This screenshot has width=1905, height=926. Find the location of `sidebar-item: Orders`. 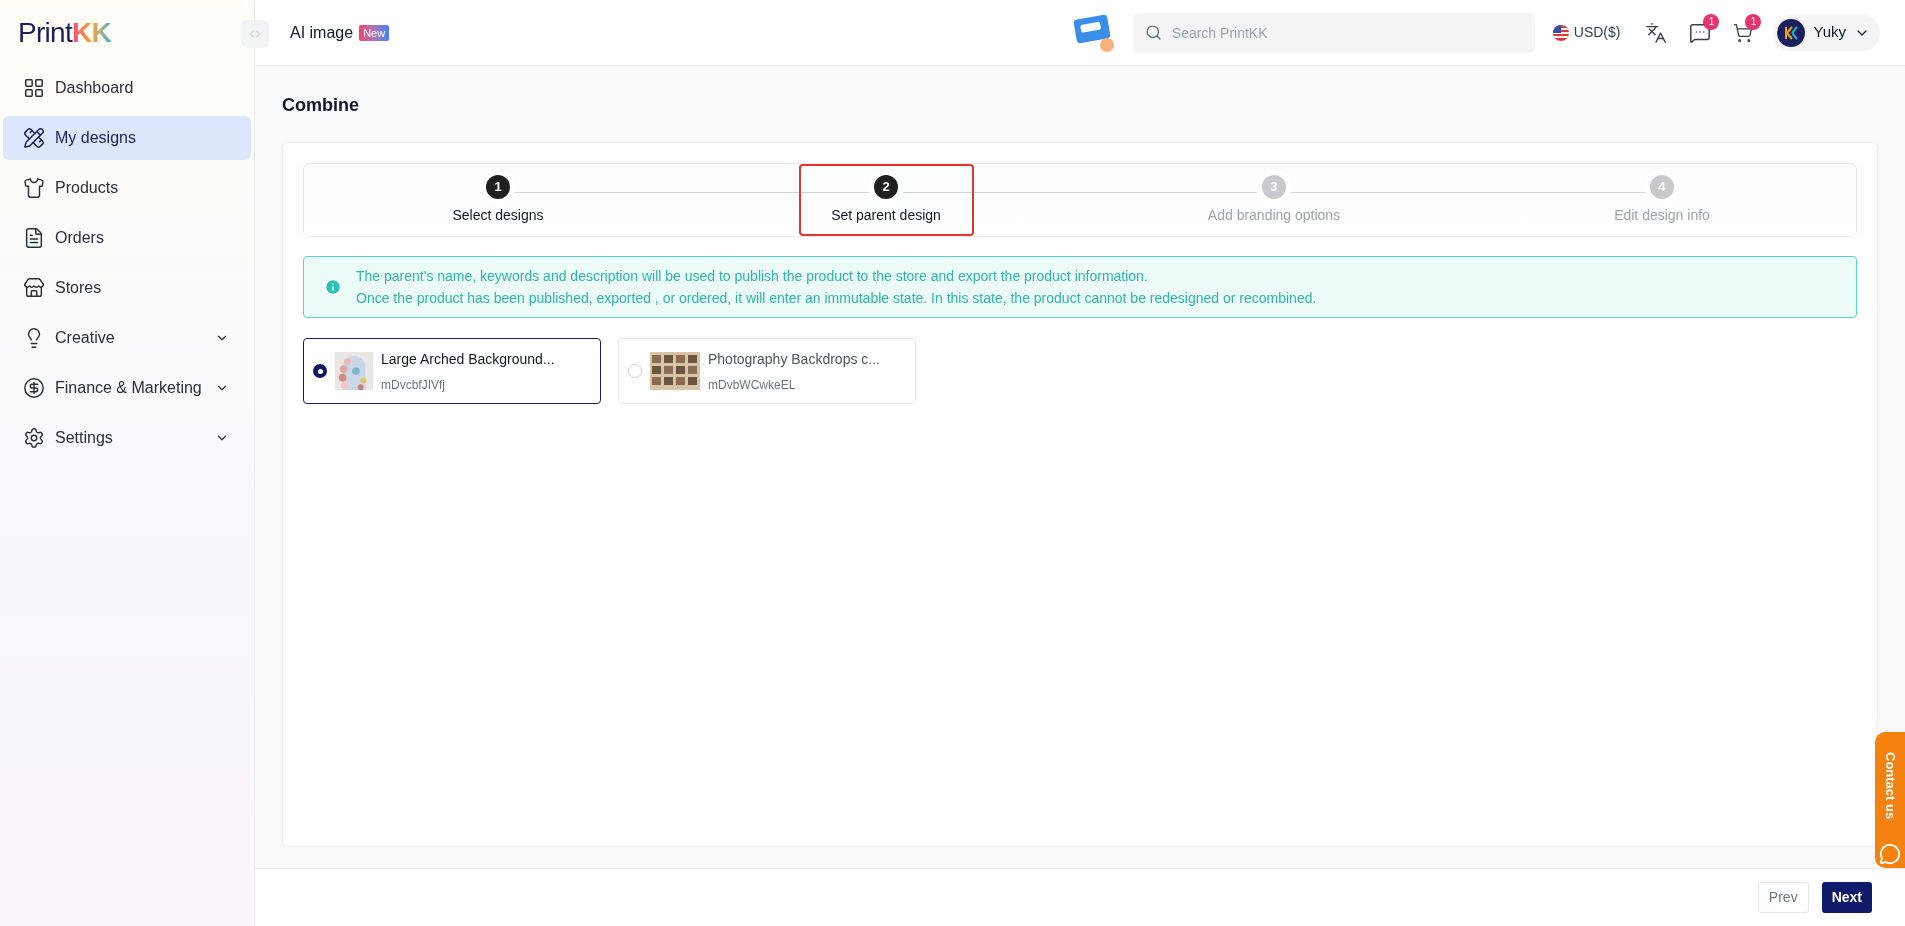

sidebar-item: Orders is located at coordinates (127, 238).